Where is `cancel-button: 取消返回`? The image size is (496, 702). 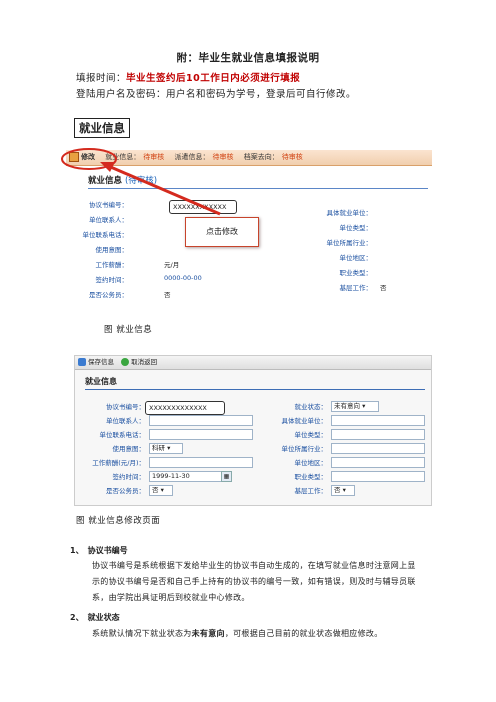 cancel-button: 取消返回 is located at coordinates (144, 362).